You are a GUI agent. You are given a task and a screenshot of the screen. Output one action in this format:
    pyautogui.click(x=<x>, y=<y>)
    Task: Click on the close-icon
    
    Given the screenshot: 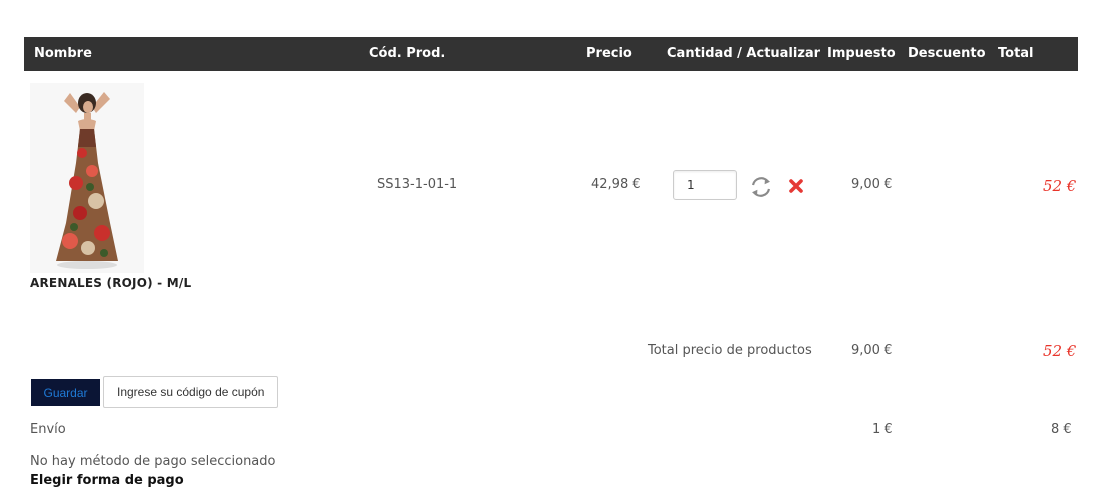 What is the action you would take?
    pyautogui.click(x=796, y=186)
    